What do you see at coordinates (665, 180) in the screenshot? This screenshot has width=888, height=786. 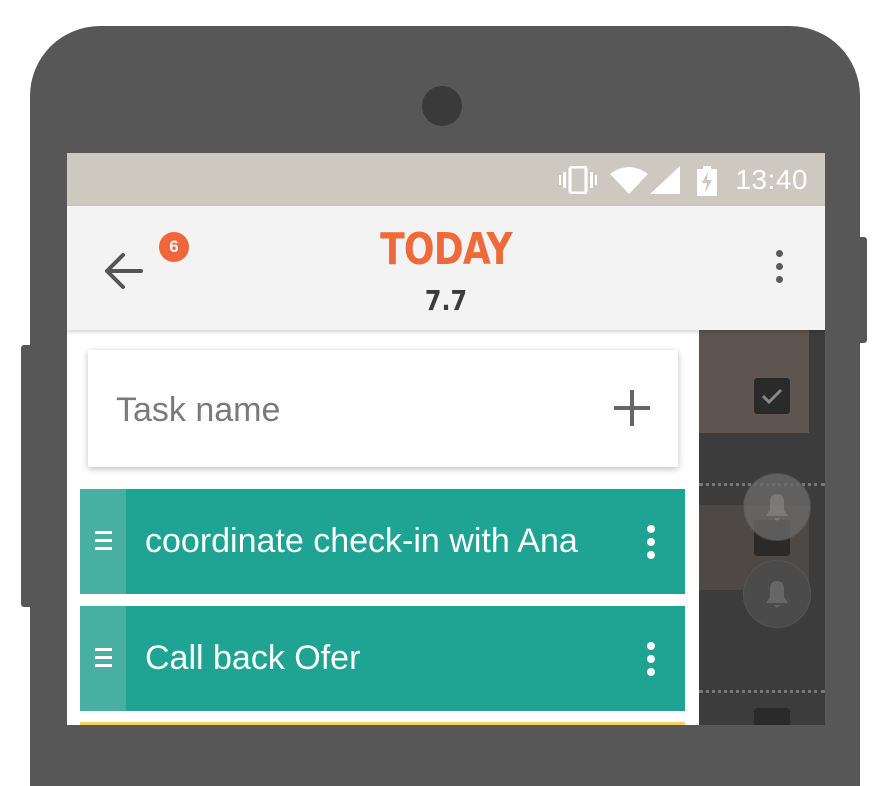 I see `signal-icon` at bounding box center [665, 180].